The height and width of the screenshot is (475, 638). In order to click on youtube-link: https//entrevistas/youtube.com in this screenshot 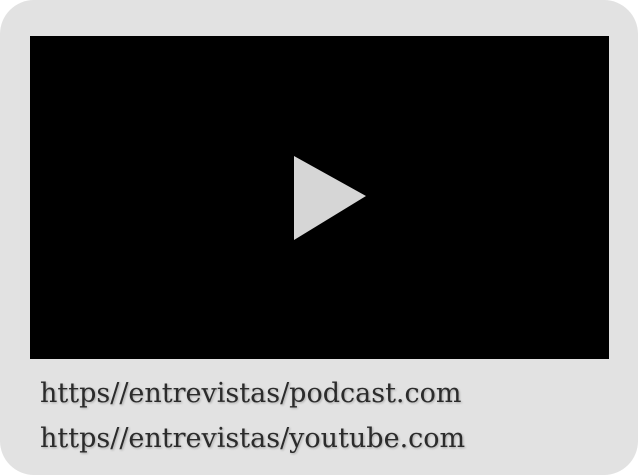, I will do `click(252, 439)`.